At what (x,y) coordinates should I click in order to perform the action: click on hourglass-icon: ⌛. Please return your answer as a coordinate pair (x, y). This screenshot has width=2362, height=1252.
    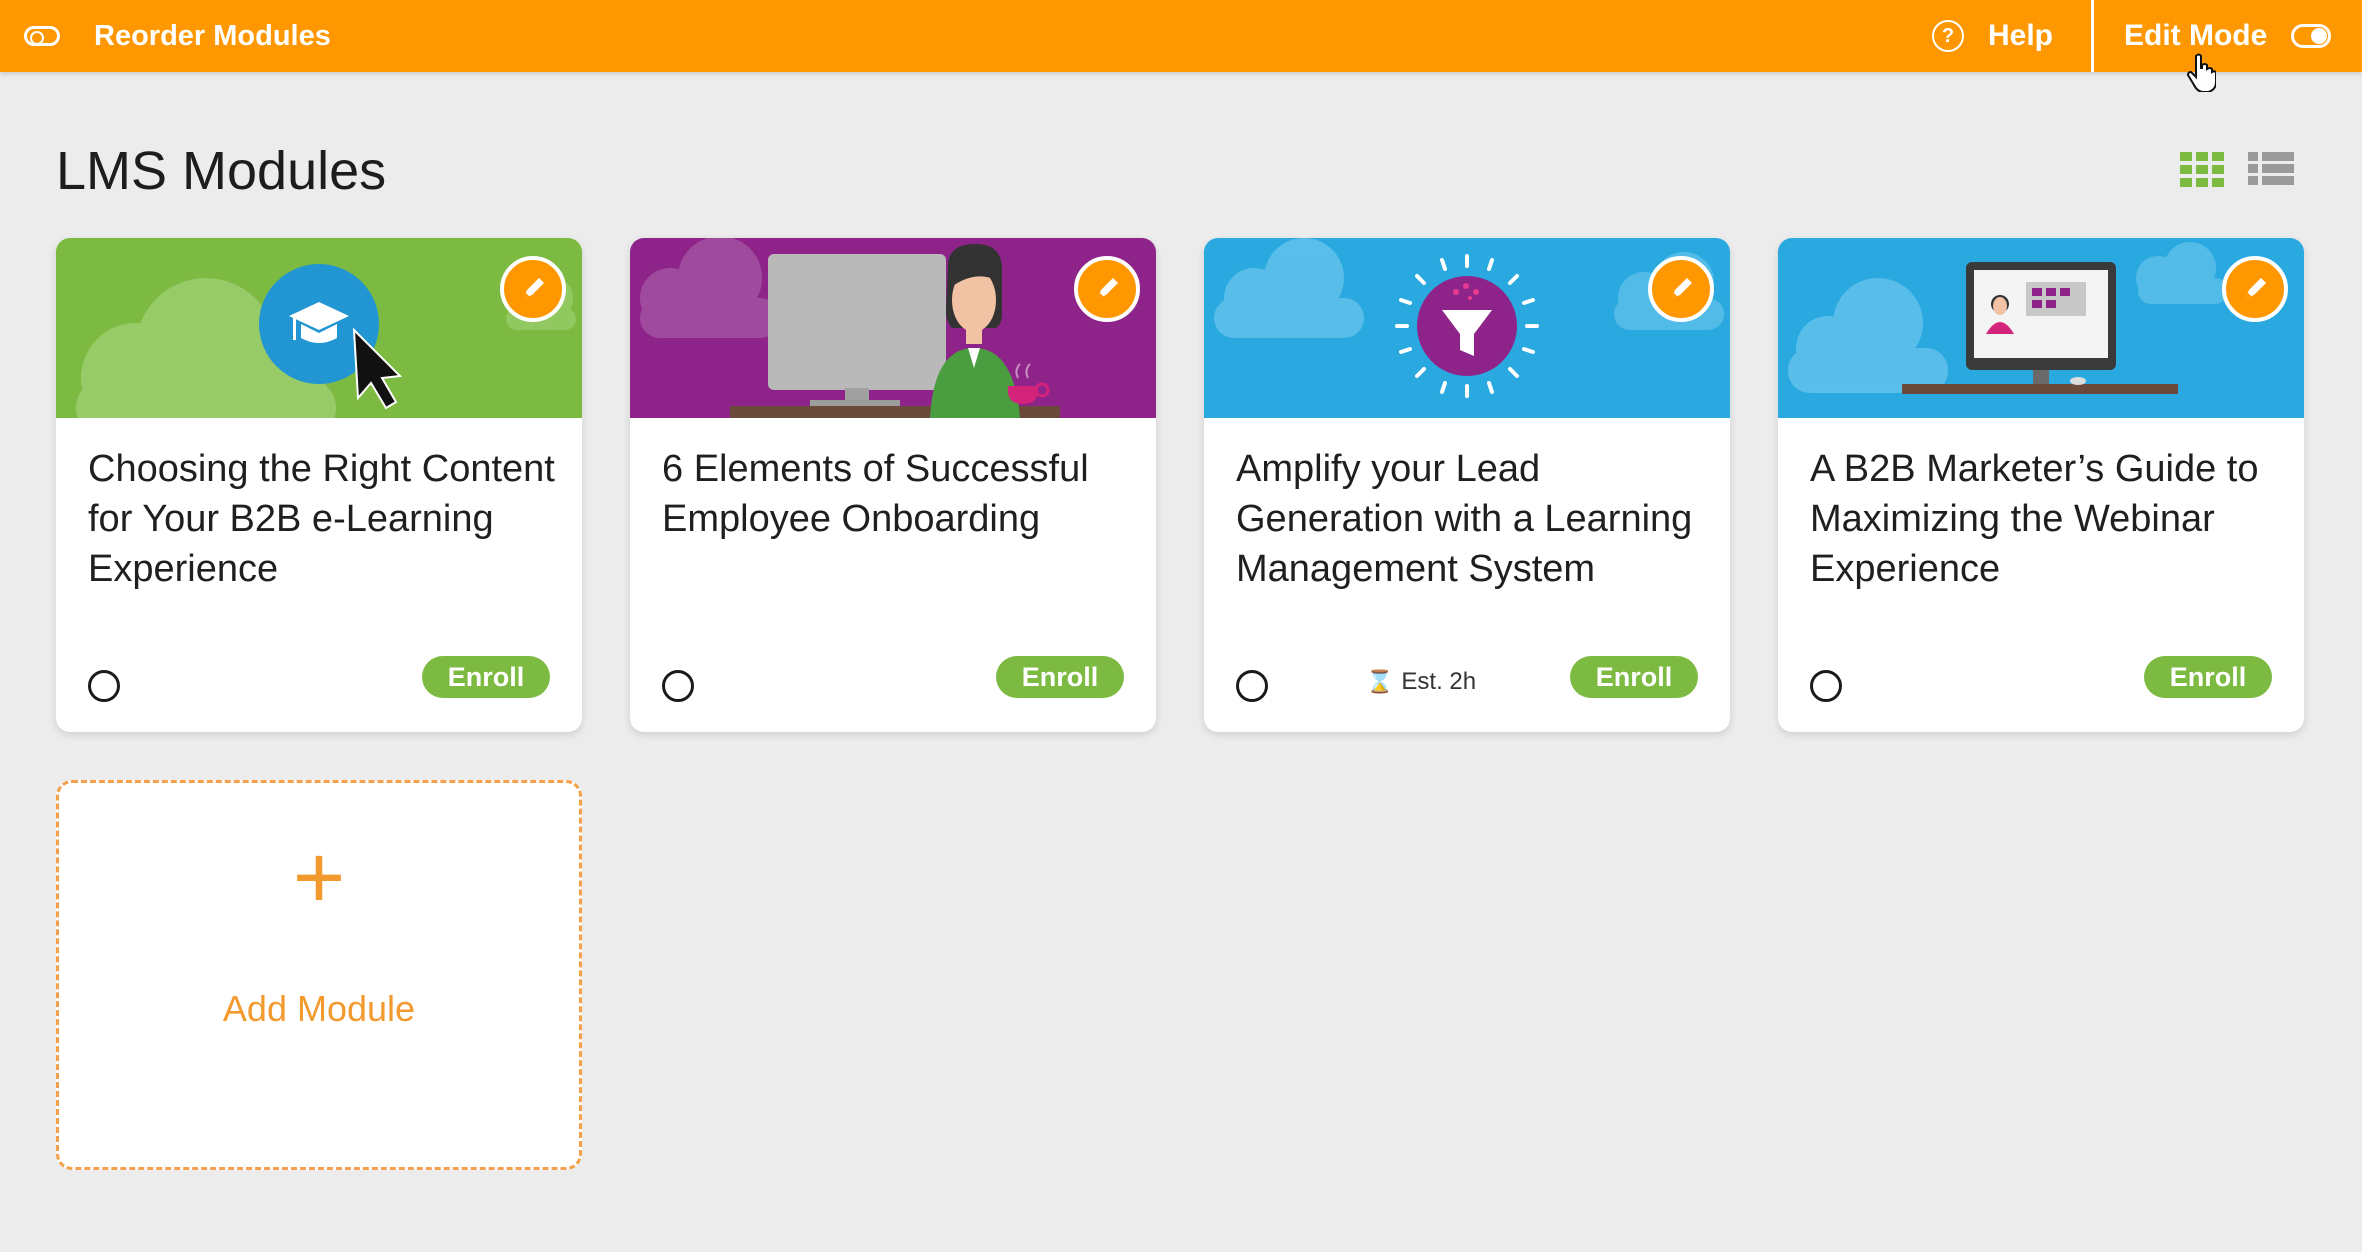
    Looking at the image, I should click on (1380, 681).